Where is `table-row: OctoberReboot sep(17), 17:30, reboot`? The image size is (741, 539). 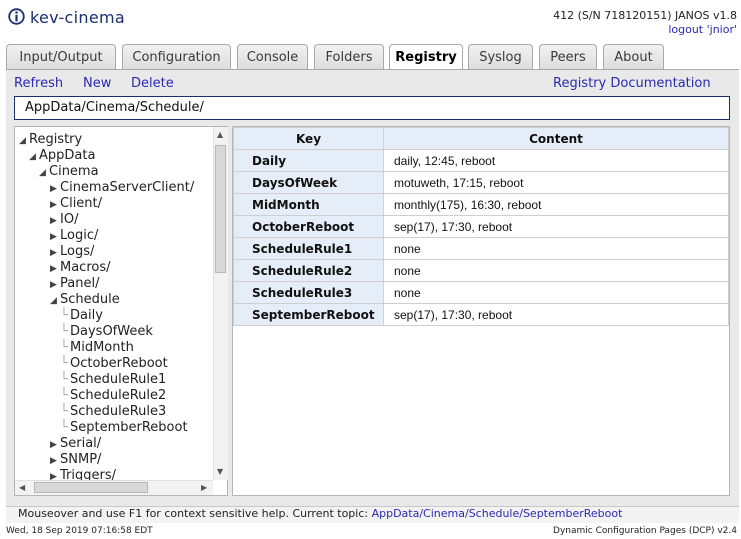 table-row: OctoberReboot sep(17), 17:30, reboot is located at coordinates (481, 226).